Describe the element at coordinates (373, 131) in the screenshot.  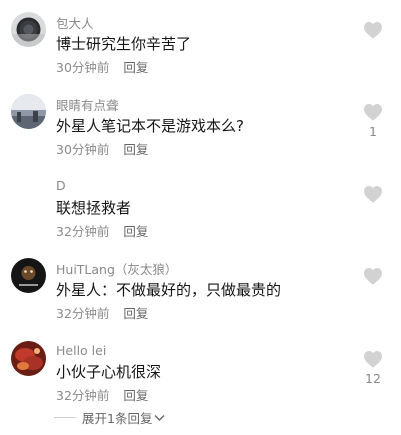
I see `like-count: 1` at that location.